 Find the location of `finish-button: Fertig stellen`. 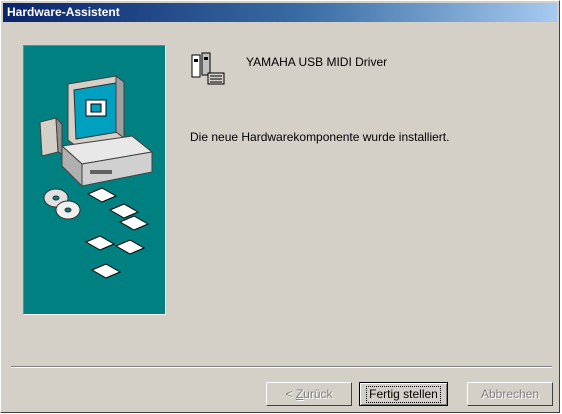

finish-button: Fertig stellen is located at coordinates (403, 394).